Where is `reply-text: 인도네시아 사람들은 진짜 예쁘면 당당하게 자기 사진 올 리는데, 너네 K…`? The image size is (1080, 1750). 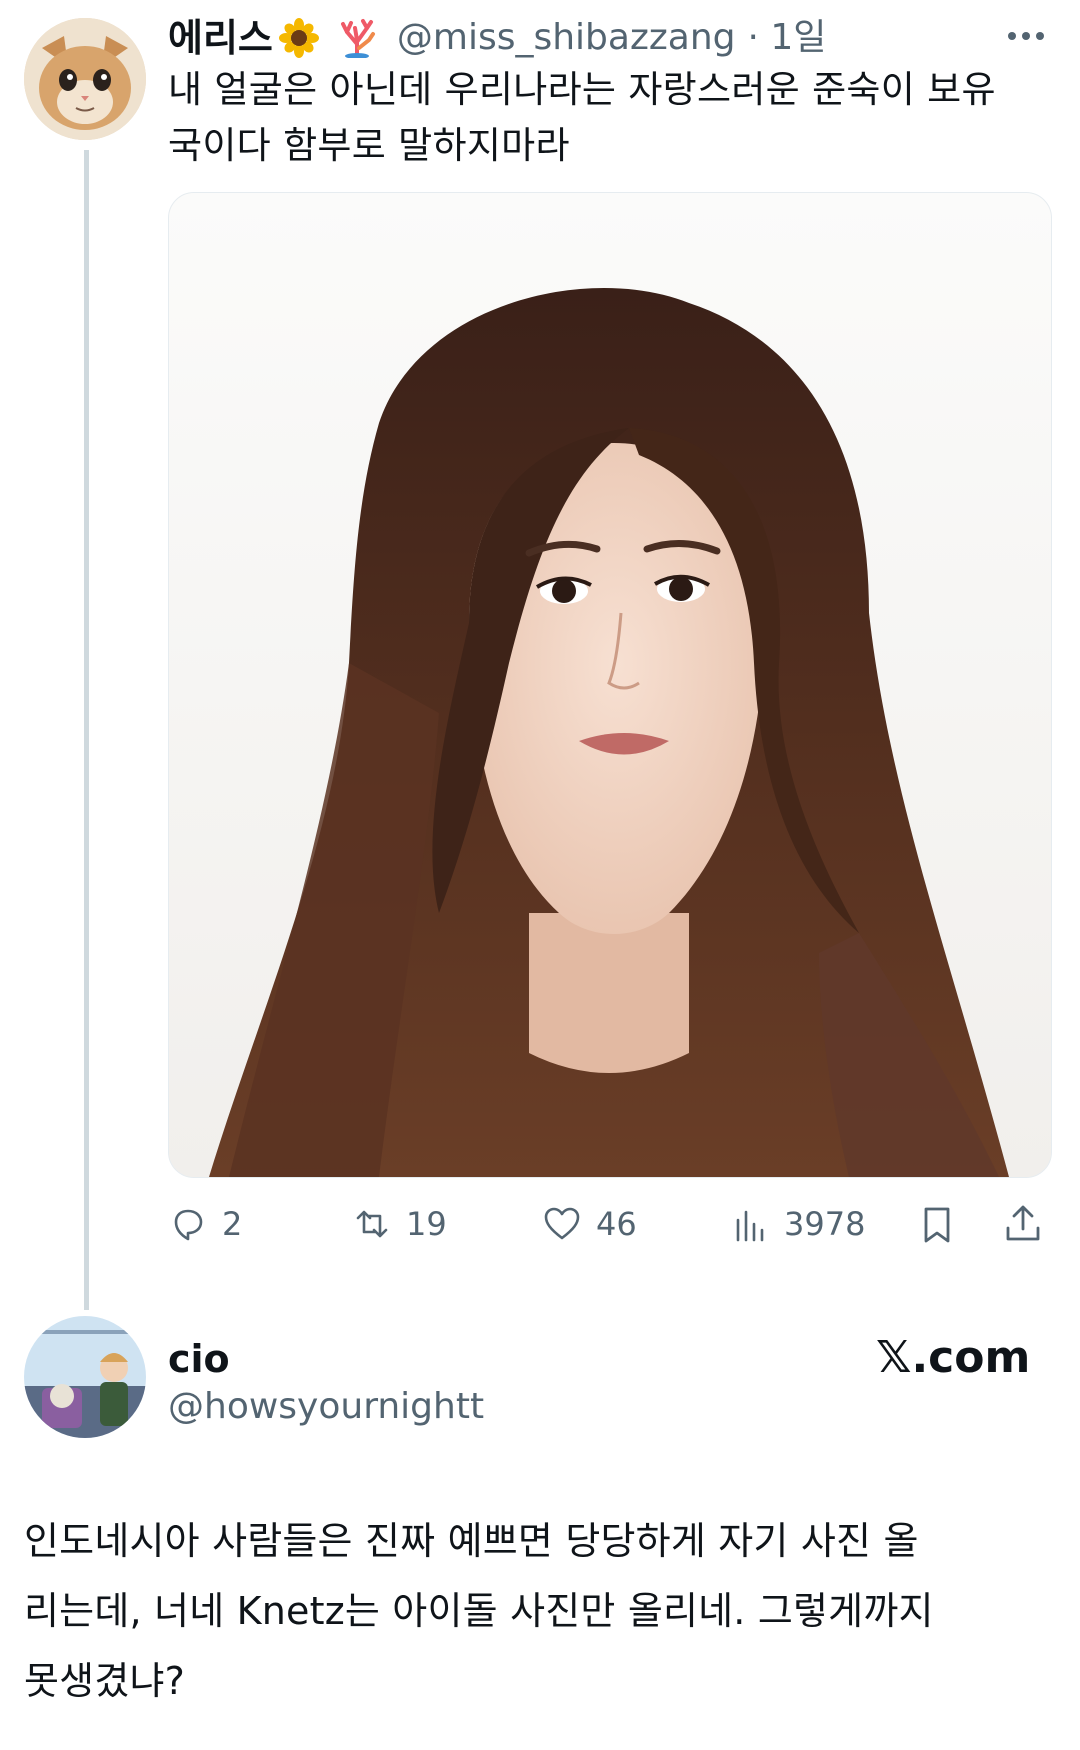 reply-text: 인도네시아 사람들은 진짜 예쁘면 당당하게 자기 사진 올 리는데, 너네 K… is located at coordinates (544, 1611).